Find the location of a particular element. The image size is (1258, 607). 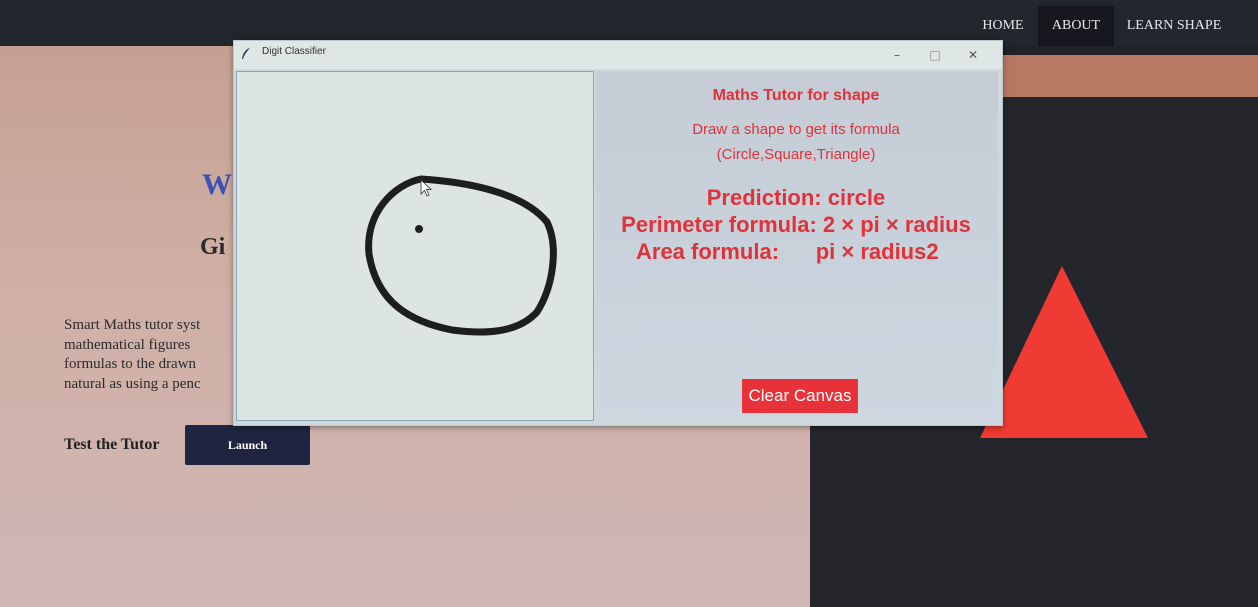

area-formula: Area formula: pi × radius2 is located at coordinates (787, 251).